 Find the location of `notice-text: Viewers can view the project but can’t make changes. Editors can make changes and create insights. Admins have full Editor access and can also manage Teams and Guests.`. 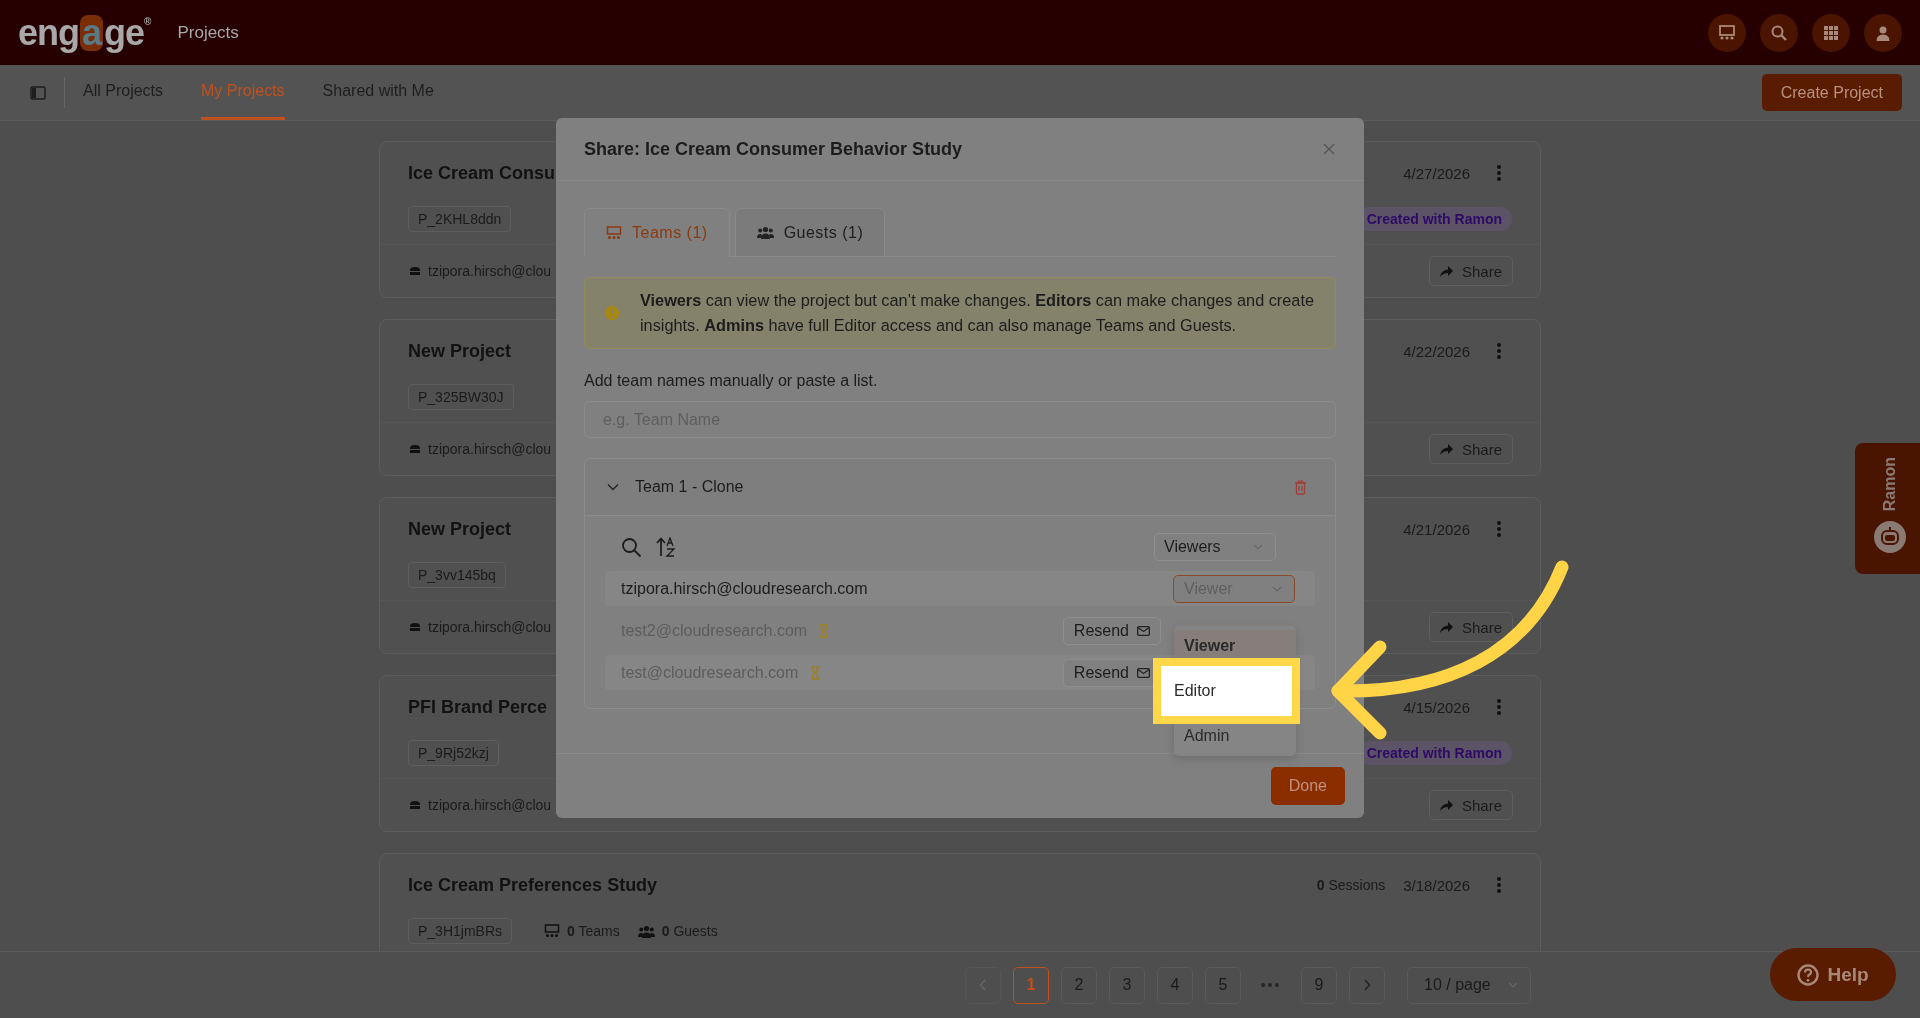

notice-text: Viewers can view the project but can’t make changes. Editors can make changes and create insights. Admins have full Editor access and can also manage Teams and Guests. is located at coordinates (977, 313).